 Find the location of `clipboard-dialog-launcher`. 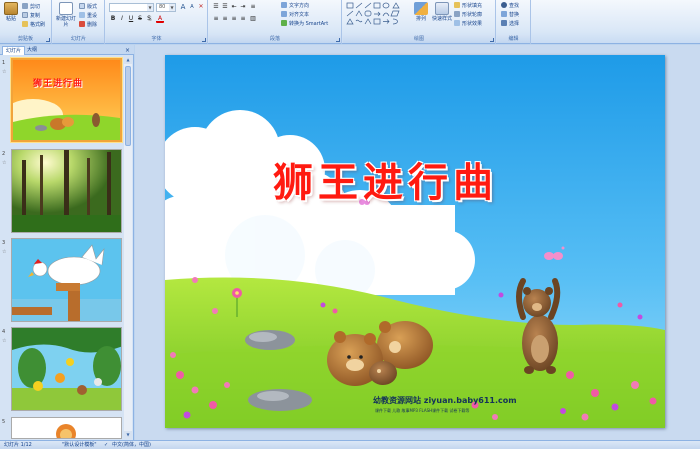

clipboard-dialog-launcher is located at coordinates (48, 40).